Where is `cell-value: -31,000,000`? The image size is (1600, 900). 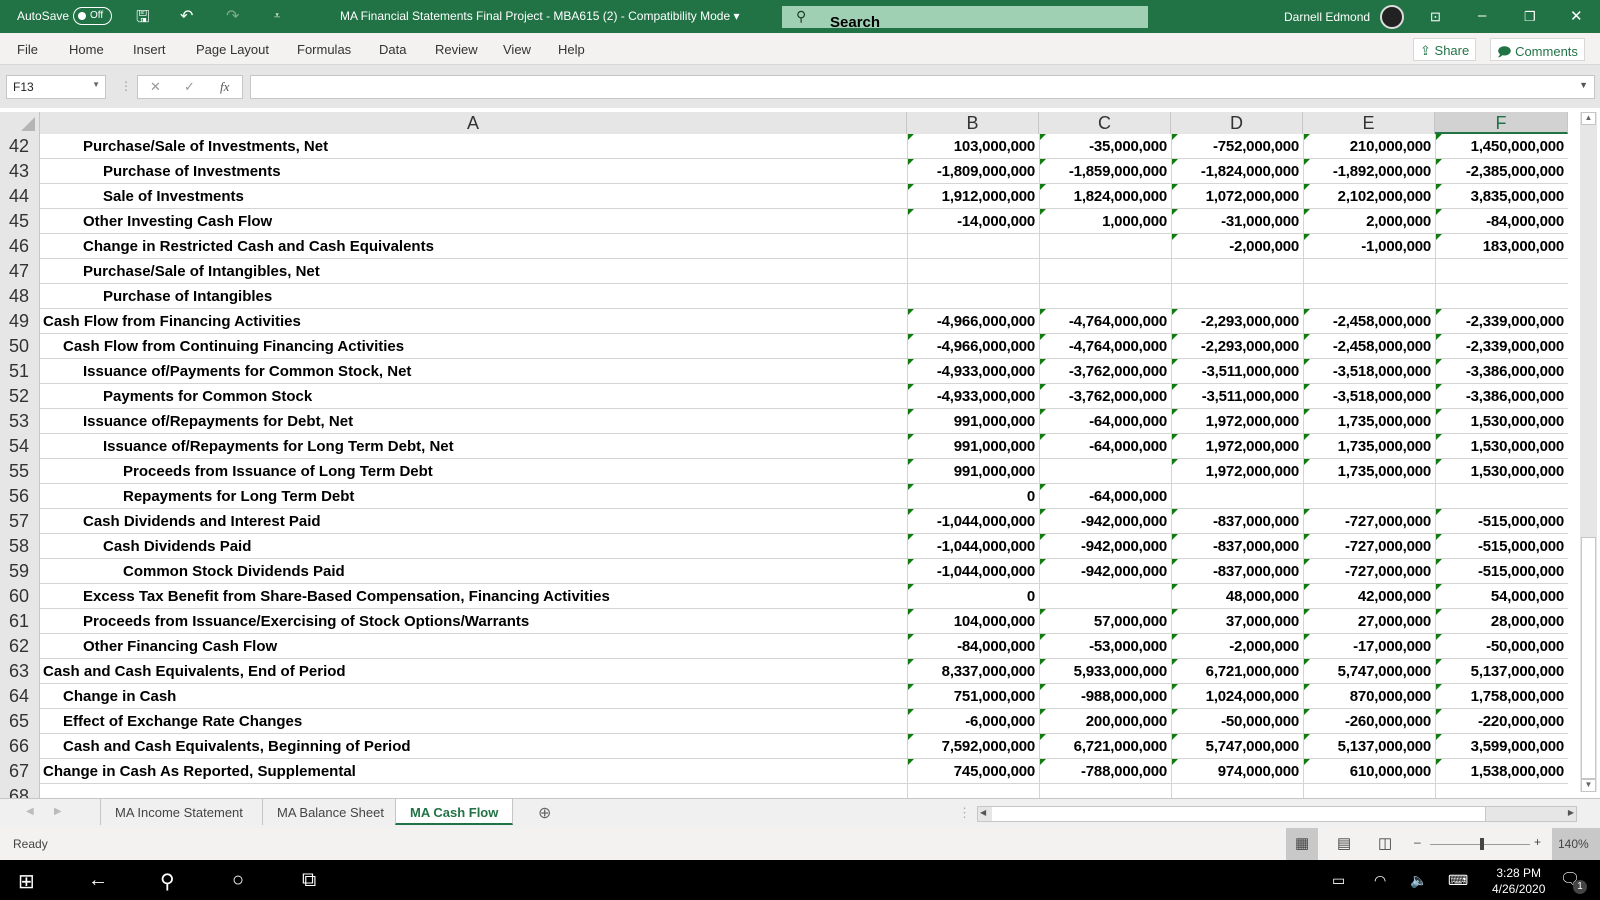 cell-value: -31,000,000 is located at coordinates (1237, 221).